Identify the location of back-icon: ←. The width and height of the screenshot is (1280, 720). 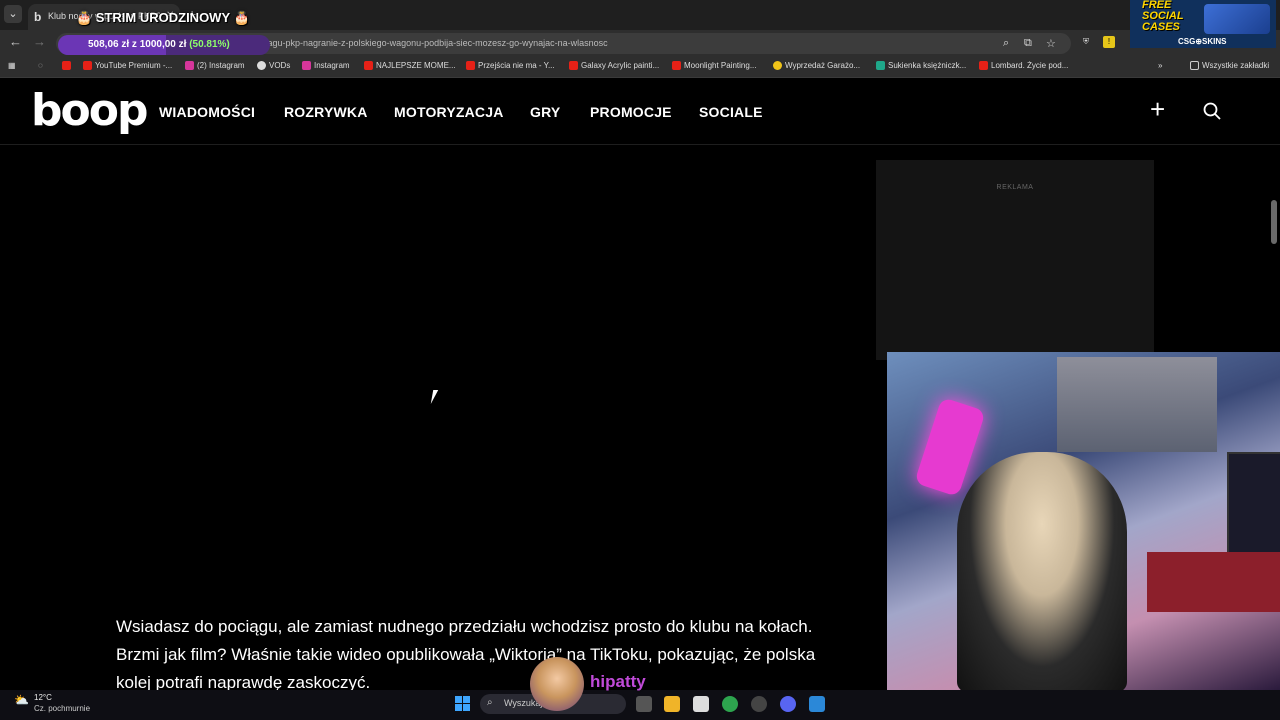
(15, 41).